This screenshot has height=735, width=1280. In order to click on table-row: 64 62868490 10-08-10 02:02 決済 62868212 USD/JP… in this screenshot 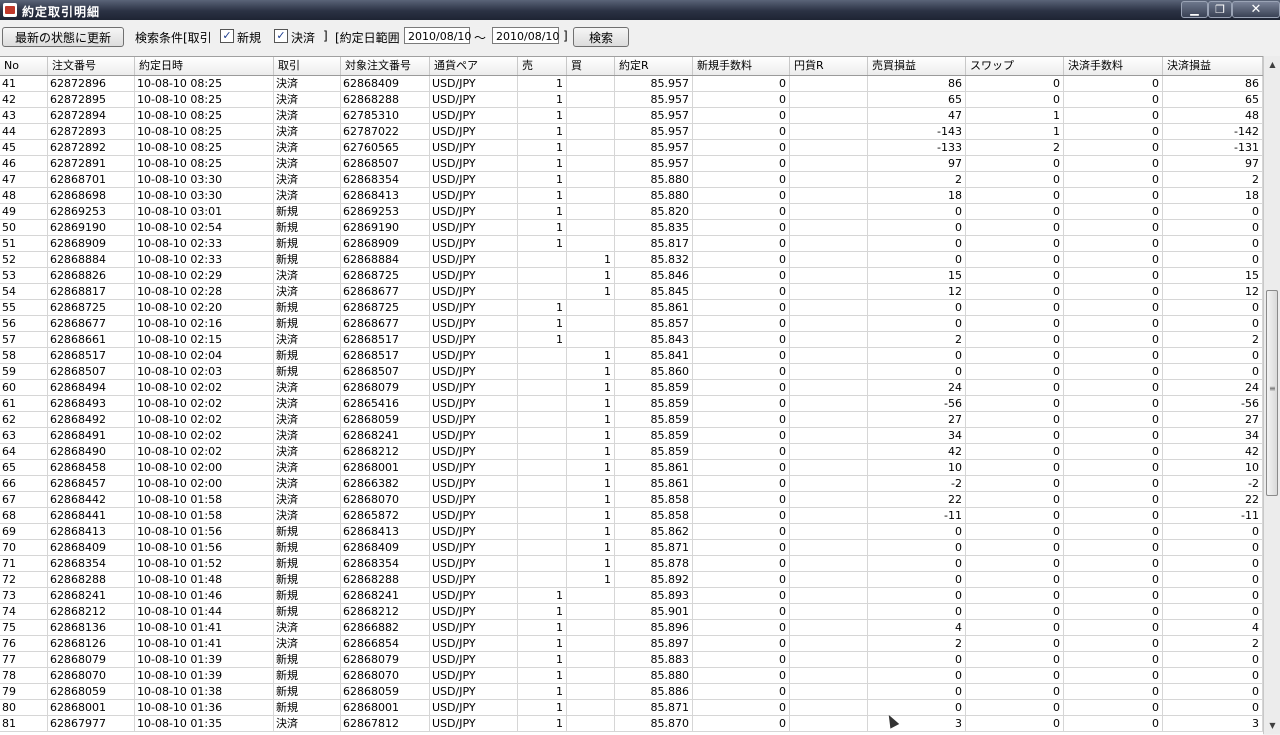, I will do `click(631, 452)`.